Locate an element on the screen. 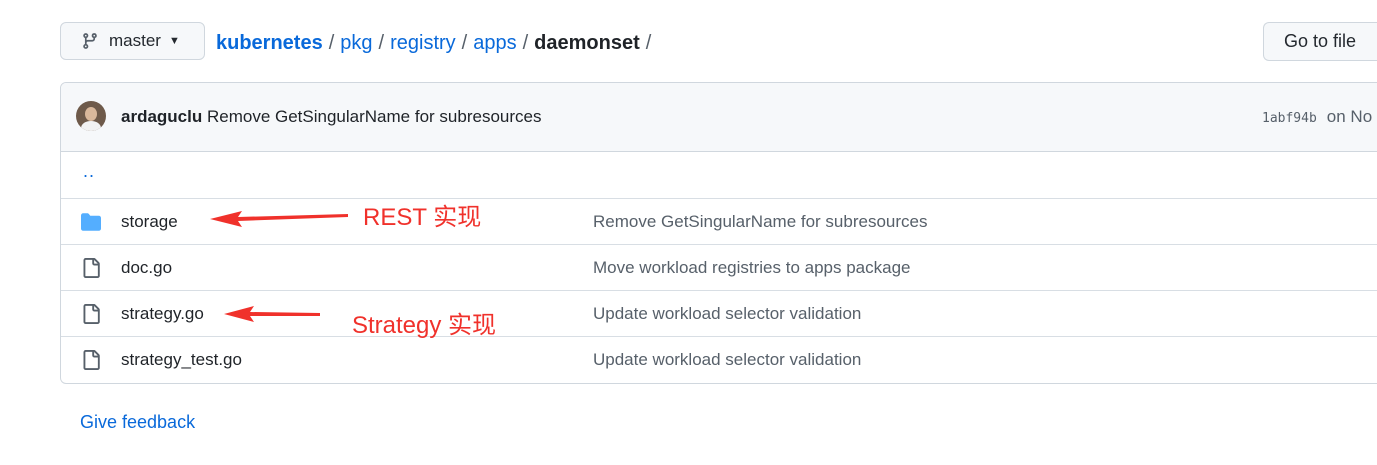  commit-sha: 1abf94b is located at coordinates (1289, 118).